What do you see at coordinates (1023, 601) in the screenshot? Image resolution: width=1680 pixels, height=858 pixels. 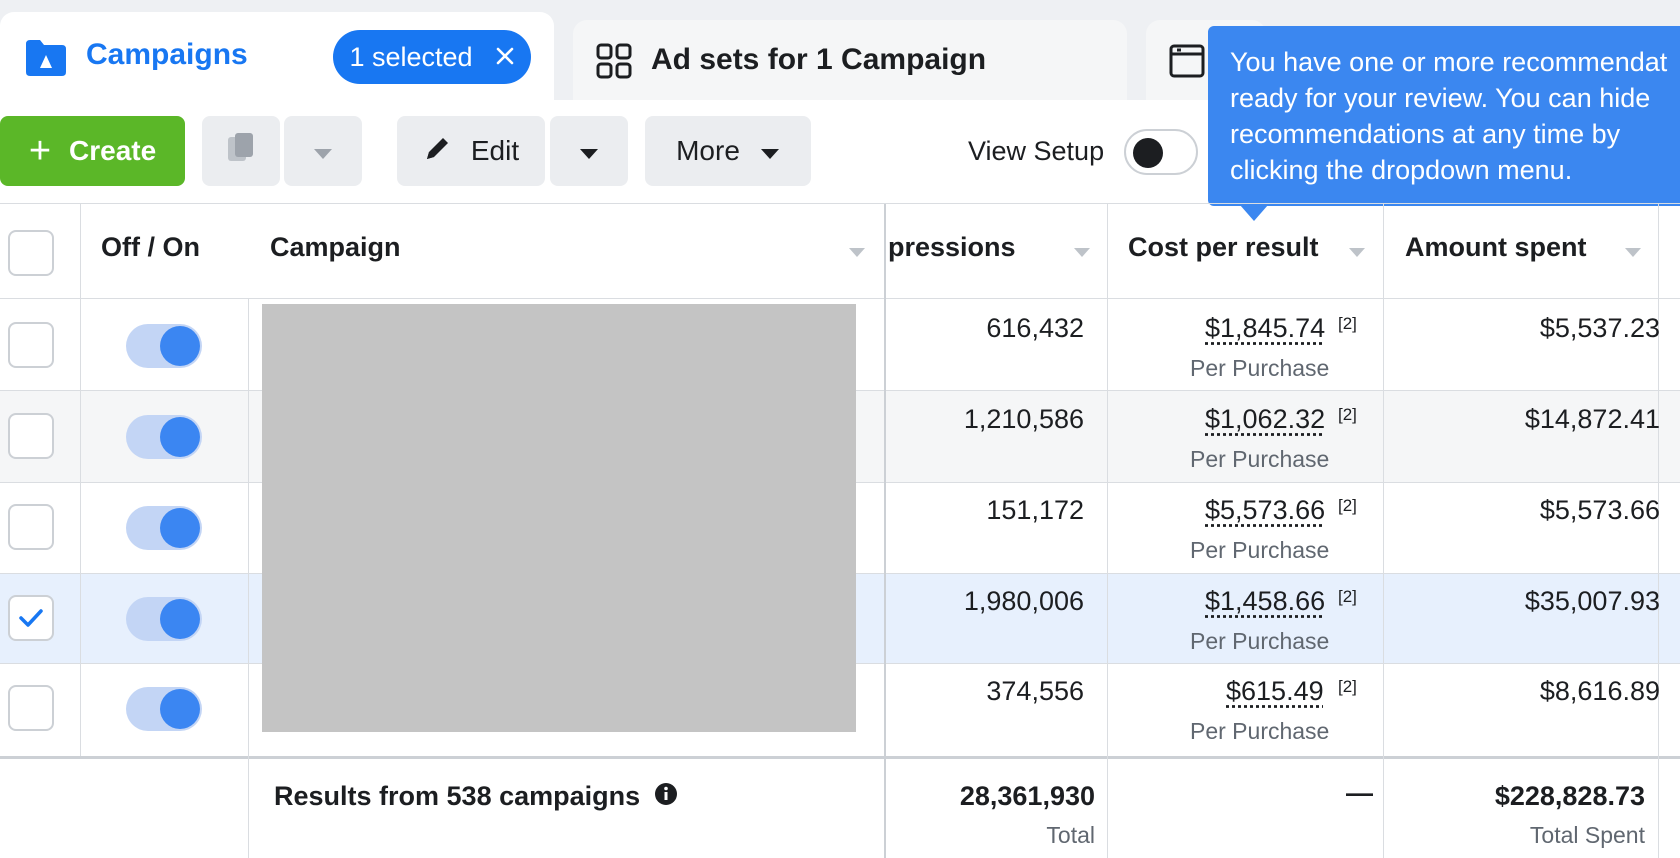 I see `impressions-value: 1,980,006` at bounding box center [1023, 601].